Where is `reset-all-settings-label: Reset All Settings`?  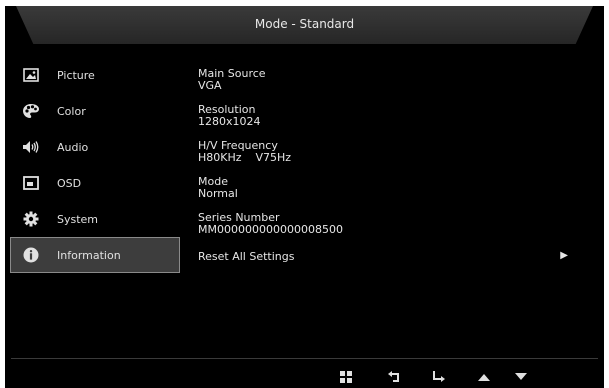
reset-all-settings-label: Reset All Settings is located at coordinates (246, 256).